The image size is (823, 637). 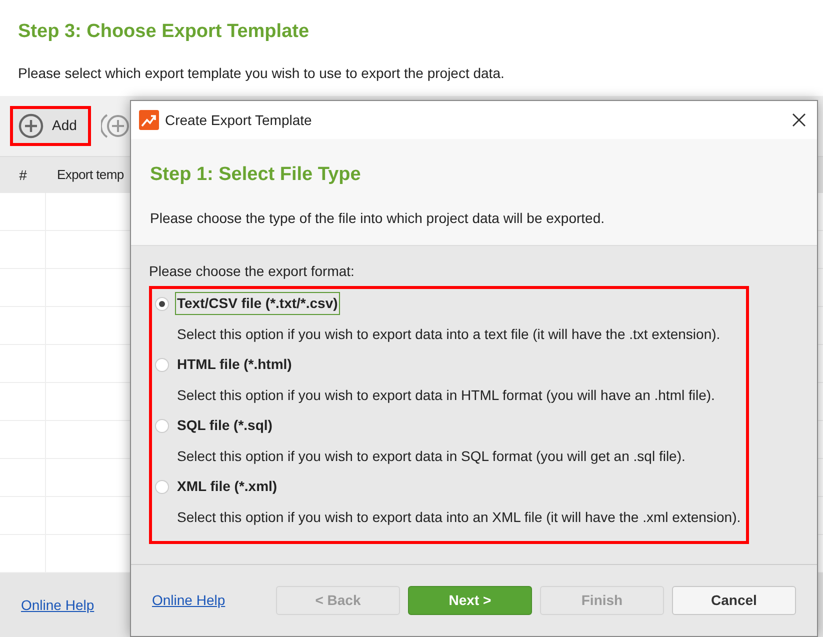 What do you see at coordinates (252, 271) in the screenshot?
I see `format-prompt: Please choose the export format:` at bounding box center [252, 271].